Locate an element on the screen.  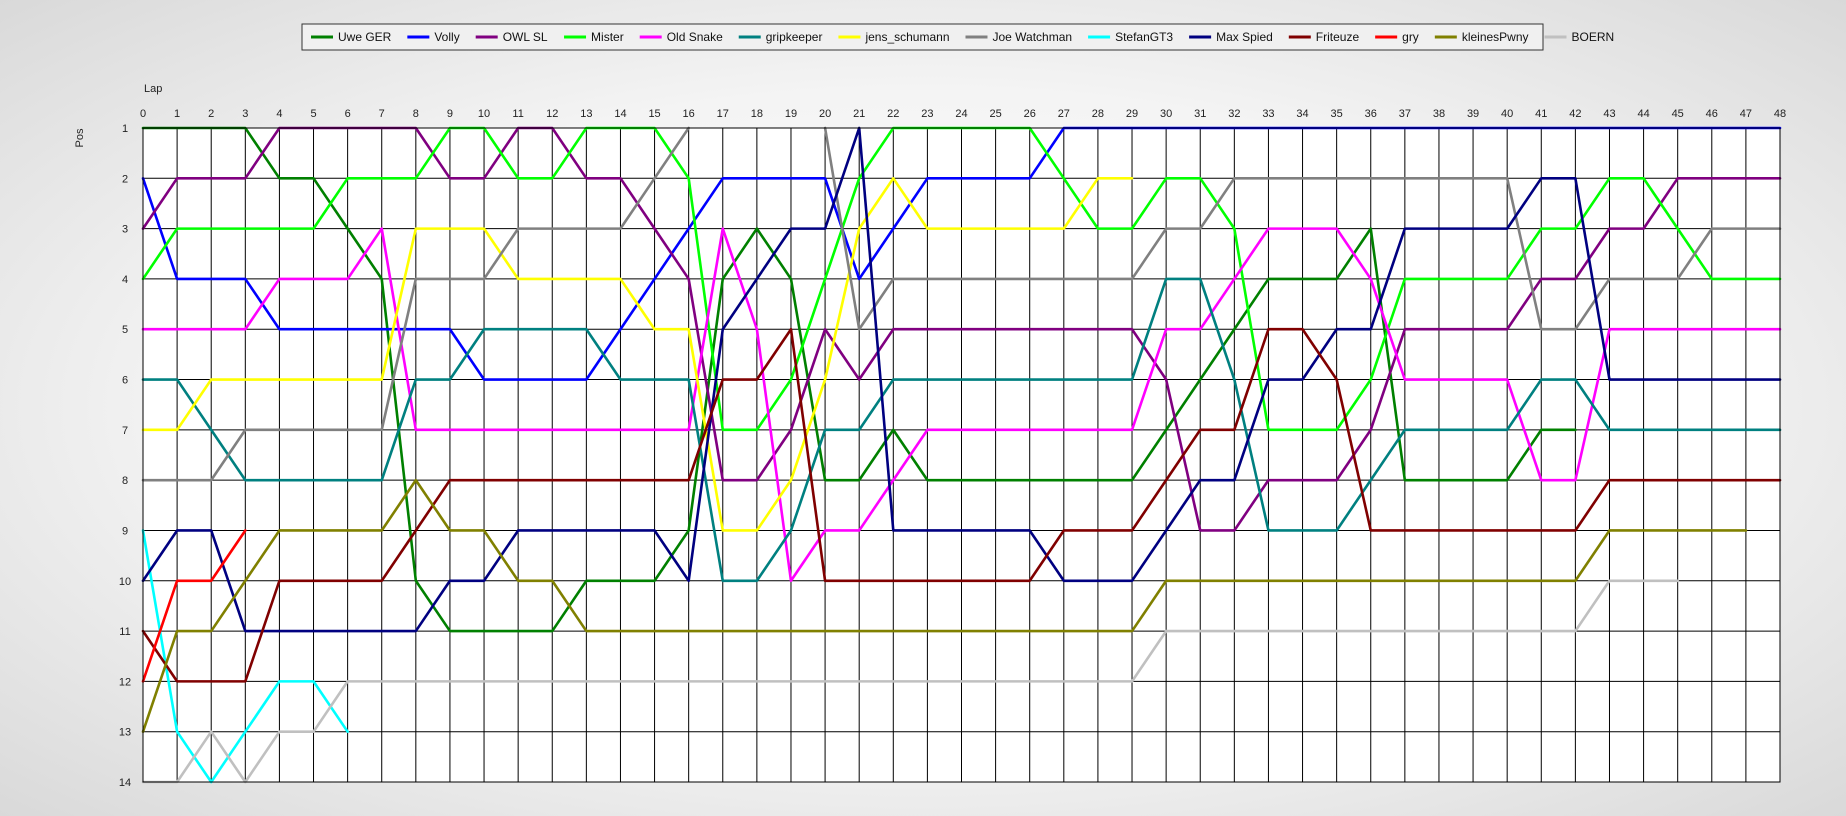
legend-label-9: Max Spied is located at coordinates (1244, 37).